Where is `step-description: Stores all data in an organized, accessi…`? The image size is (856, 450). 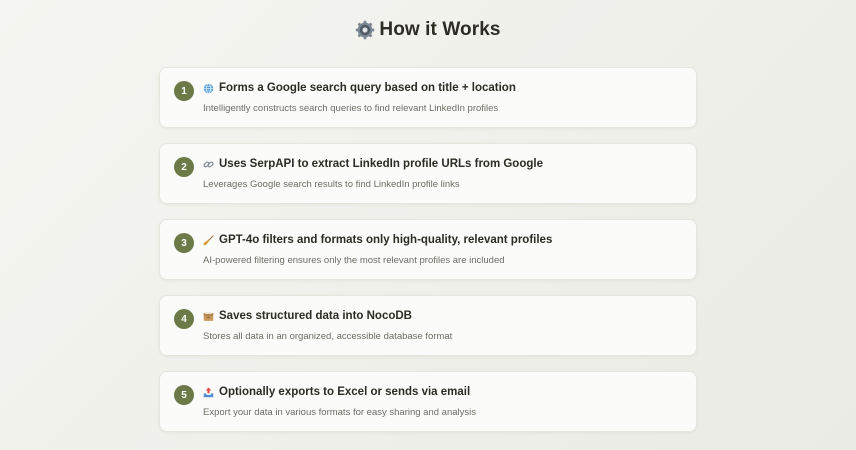
step-description: Stores all data in an organized, accessi… is located at coordinates (328, 336).